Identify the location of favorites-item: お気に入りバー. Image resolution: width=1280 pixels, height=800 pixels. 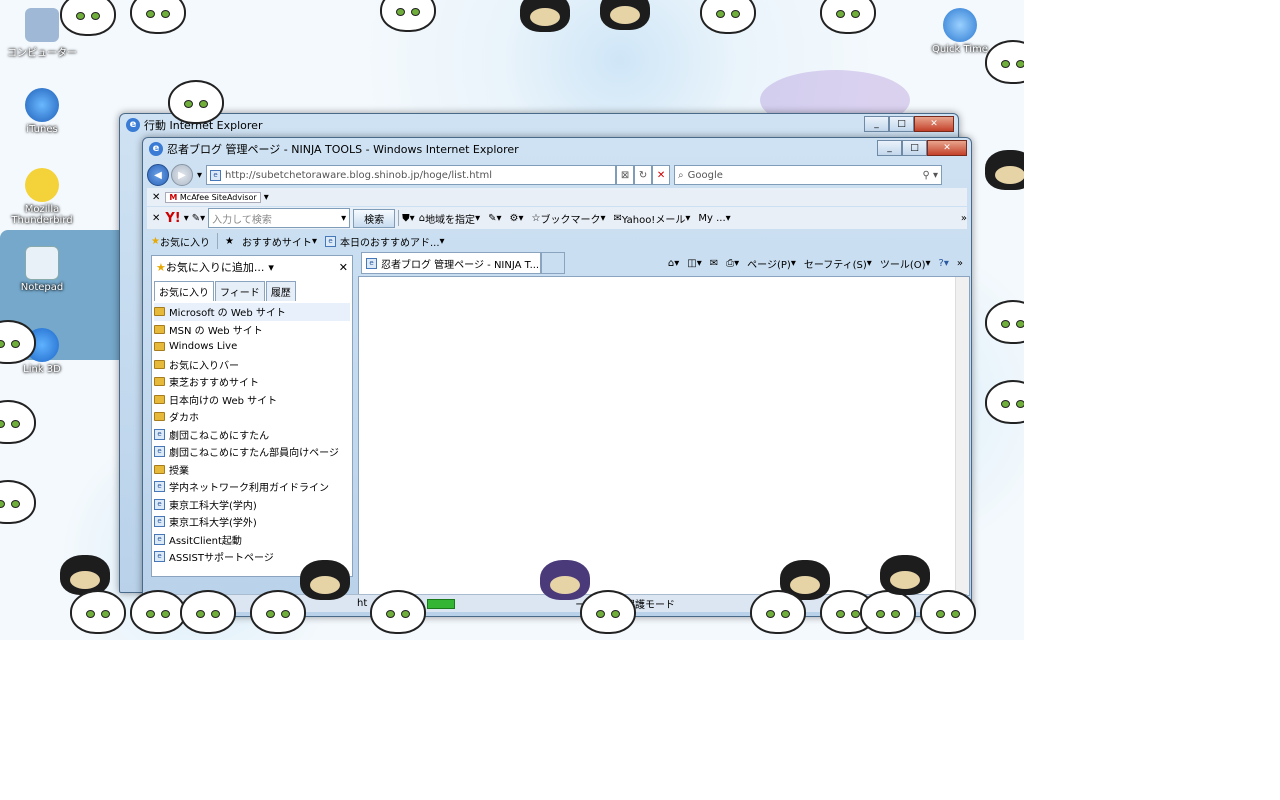
(252, 365).